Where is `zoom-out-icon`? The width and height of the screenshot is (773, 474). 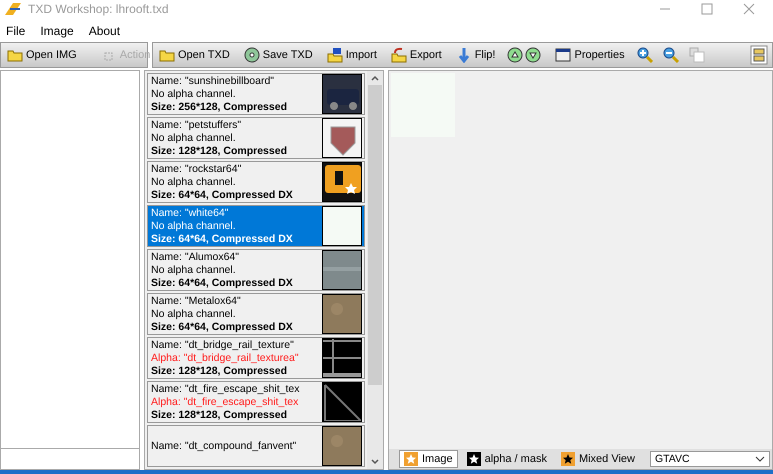 zoom-out-icon is located at coordinates (670, 55).